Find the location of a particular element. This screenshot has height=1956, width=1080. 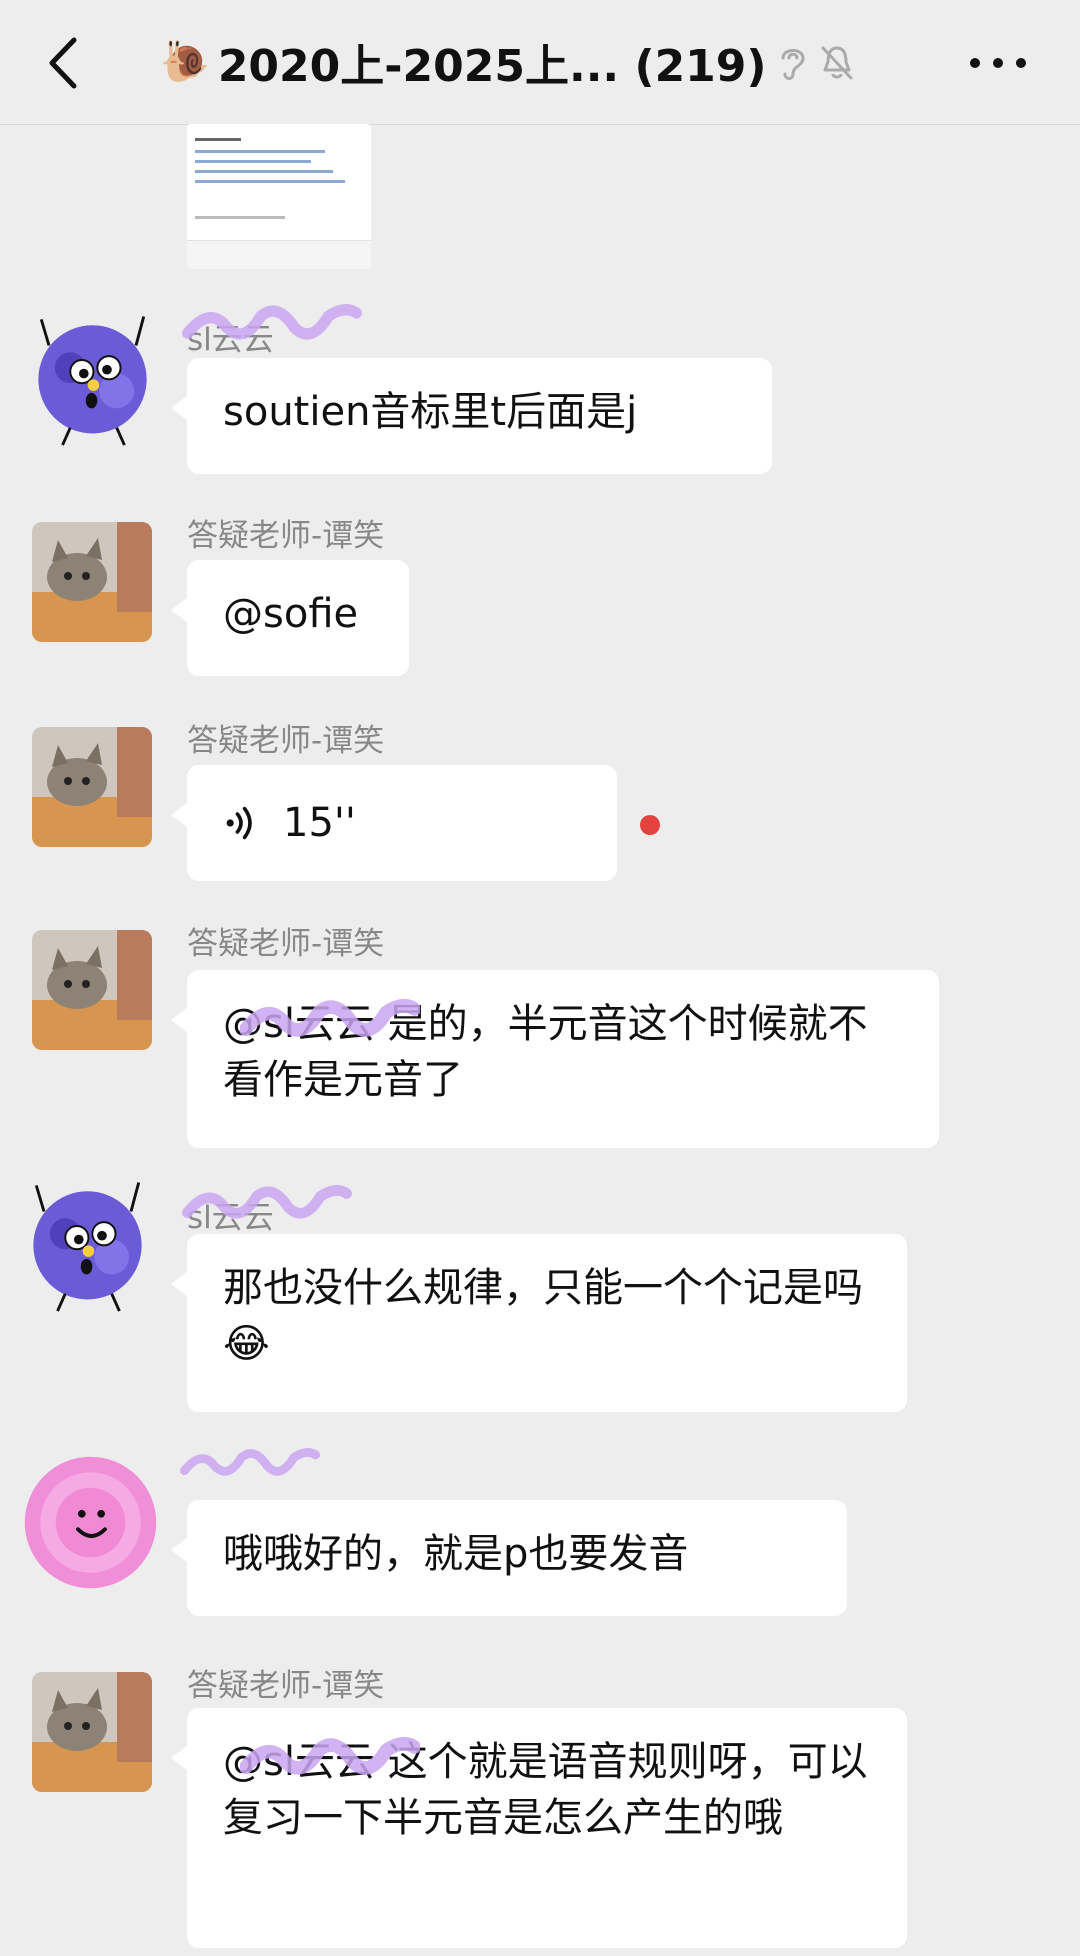

message-bubble: @sofie is located at coordinates (290, 618).